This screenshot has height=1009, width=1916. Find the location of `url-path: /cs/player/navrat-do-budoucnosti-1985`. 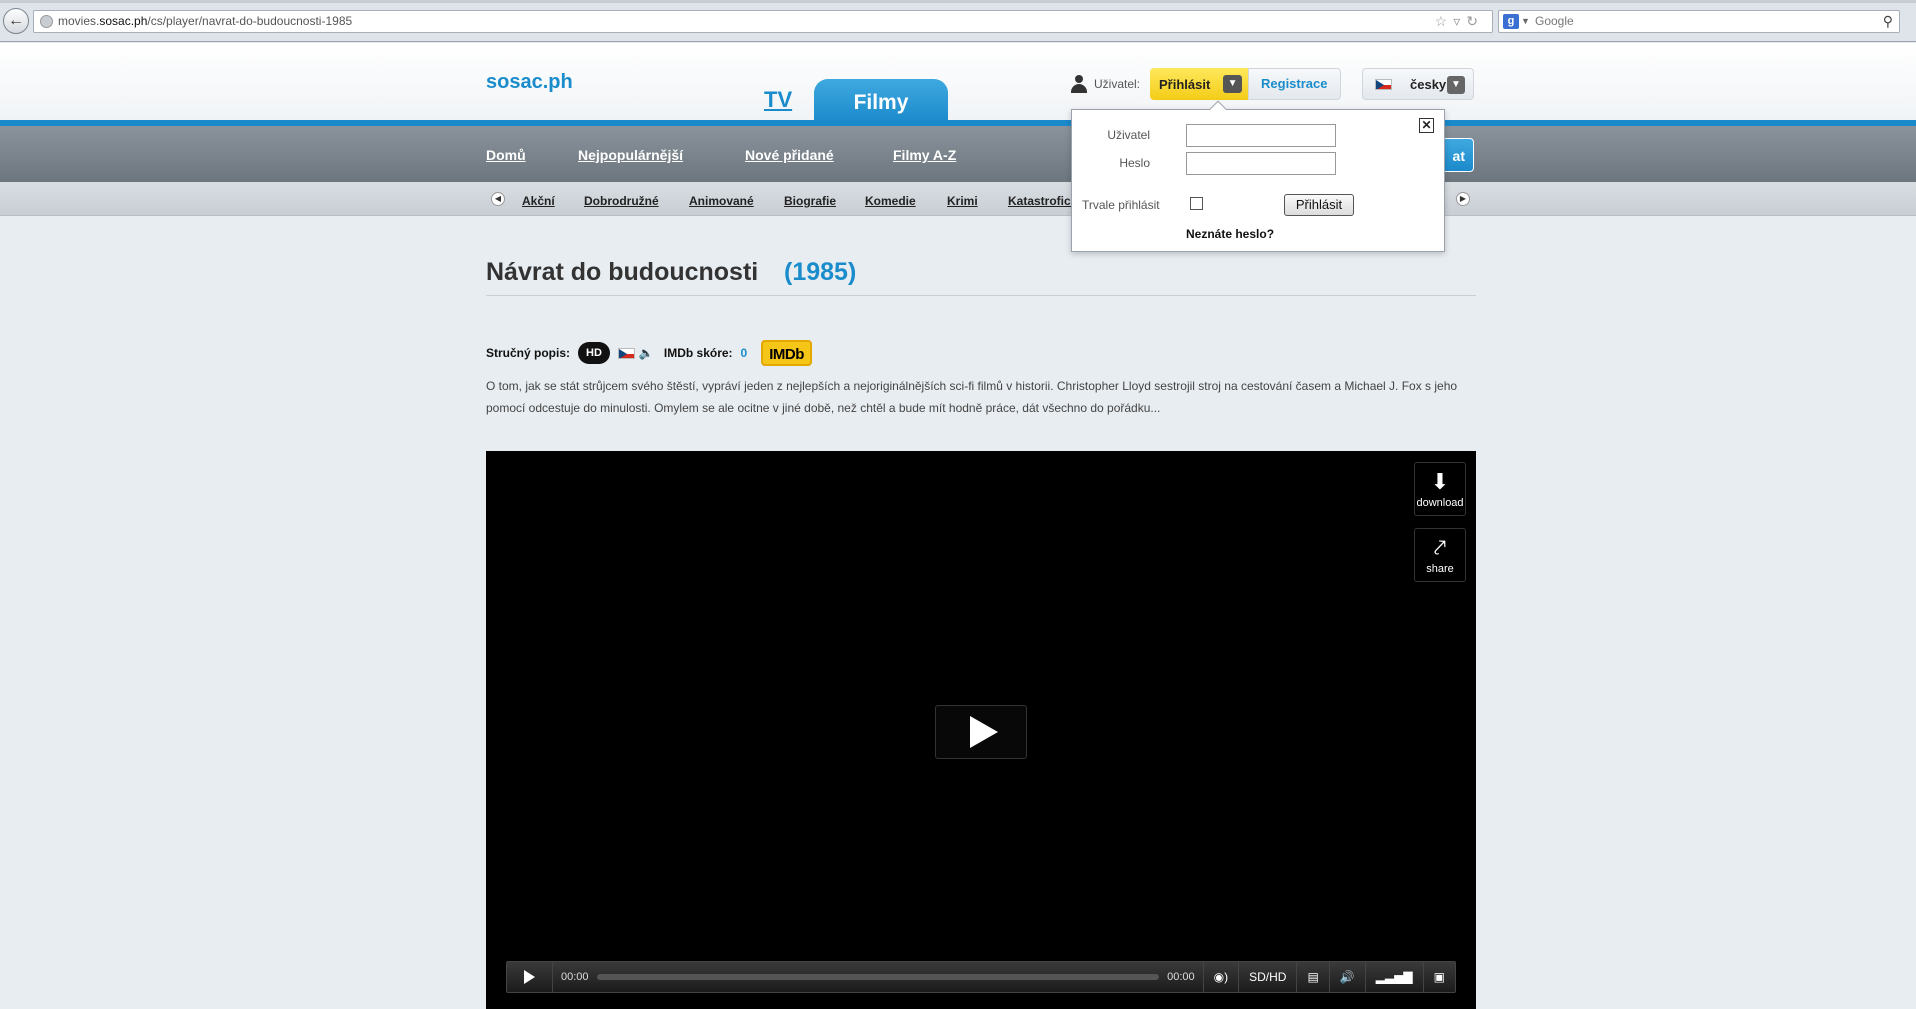

url-path: /cs/player/navrat-do-budoucnosti-1985 is located at coordinates (250, 21).